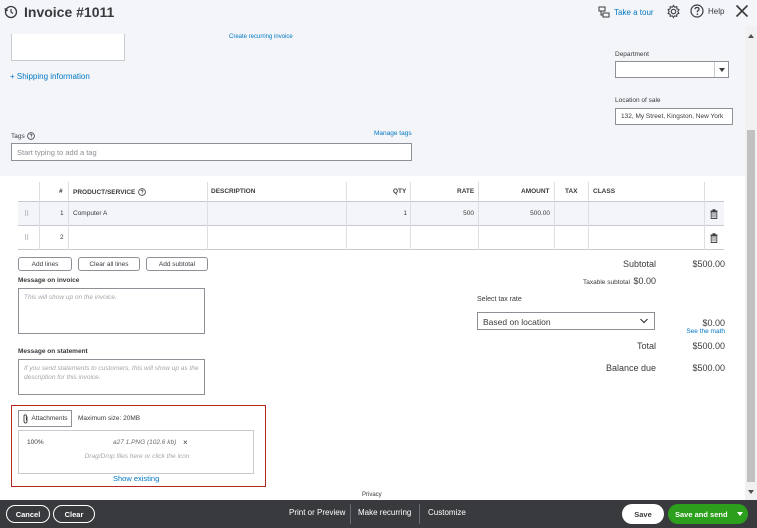 The height and width of the screenshot is (528, 757). What do you see at coordinates (378, 13) in the screenshot?
I see `invoice-header: Invoice #1011 Take a tour Help` at bounding box center [378, 13].